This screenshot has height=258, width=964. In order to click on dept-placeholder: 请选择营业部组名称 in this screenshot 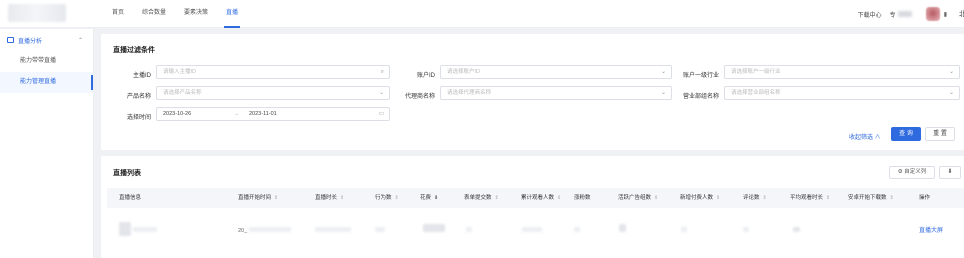, I will do `click(756, 93)`.